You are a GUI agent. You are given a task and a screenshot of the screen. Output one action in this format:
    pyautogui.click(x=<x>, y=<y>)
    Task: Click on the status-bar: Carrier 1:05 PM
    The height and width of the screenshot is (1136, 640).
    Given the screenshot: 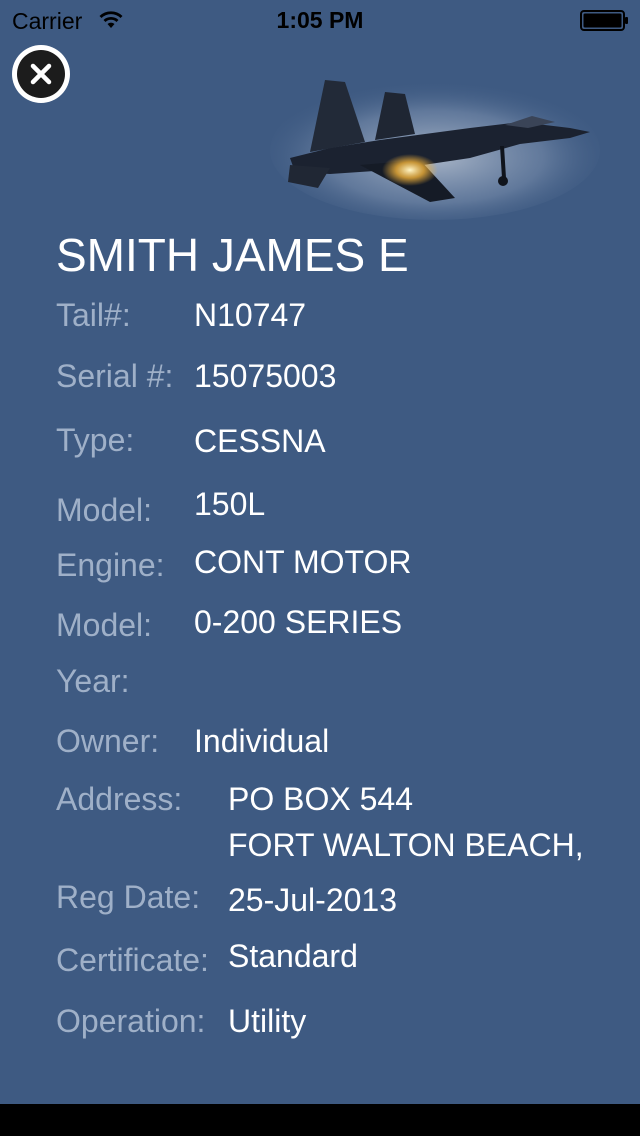 What is the action you would take?
    pyautogui.click(x=320, y=20)
    